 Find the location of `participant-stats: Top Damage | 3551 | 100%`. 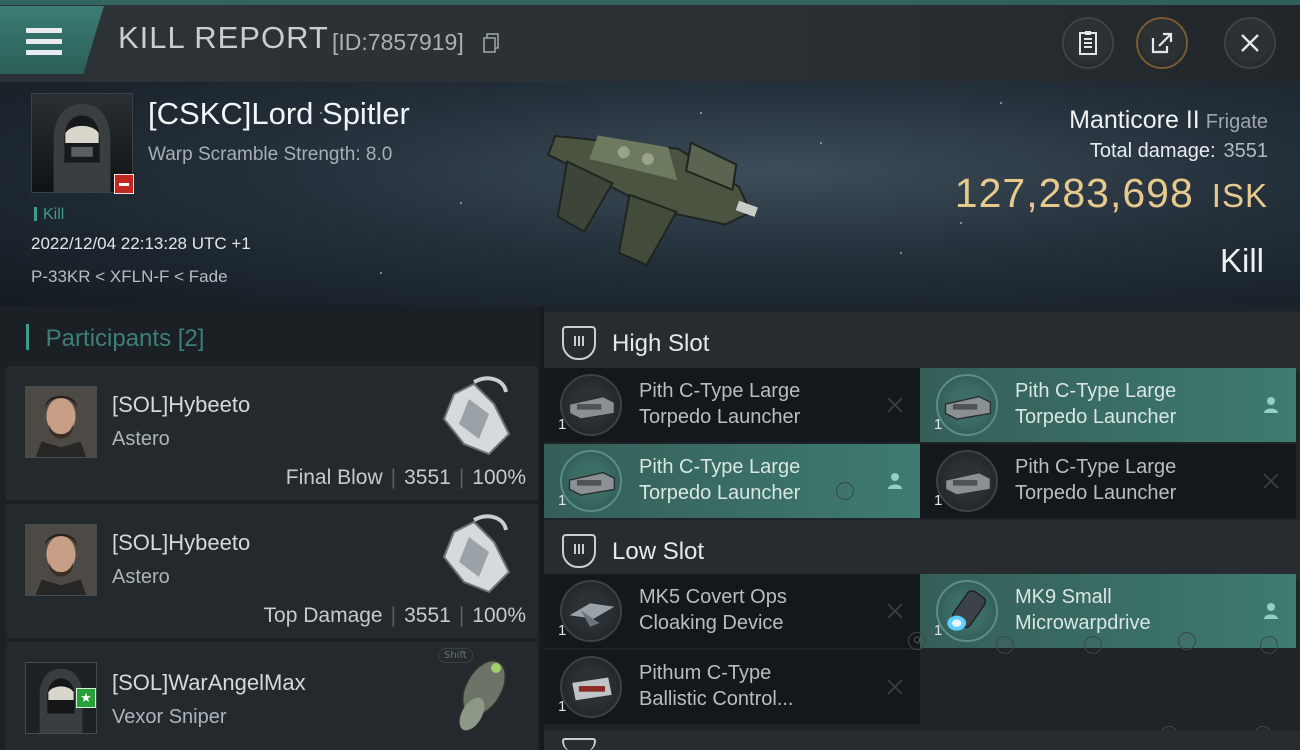

participant-stats: Top Damage | 3551 | 100% is located at coordinates (394, 615).